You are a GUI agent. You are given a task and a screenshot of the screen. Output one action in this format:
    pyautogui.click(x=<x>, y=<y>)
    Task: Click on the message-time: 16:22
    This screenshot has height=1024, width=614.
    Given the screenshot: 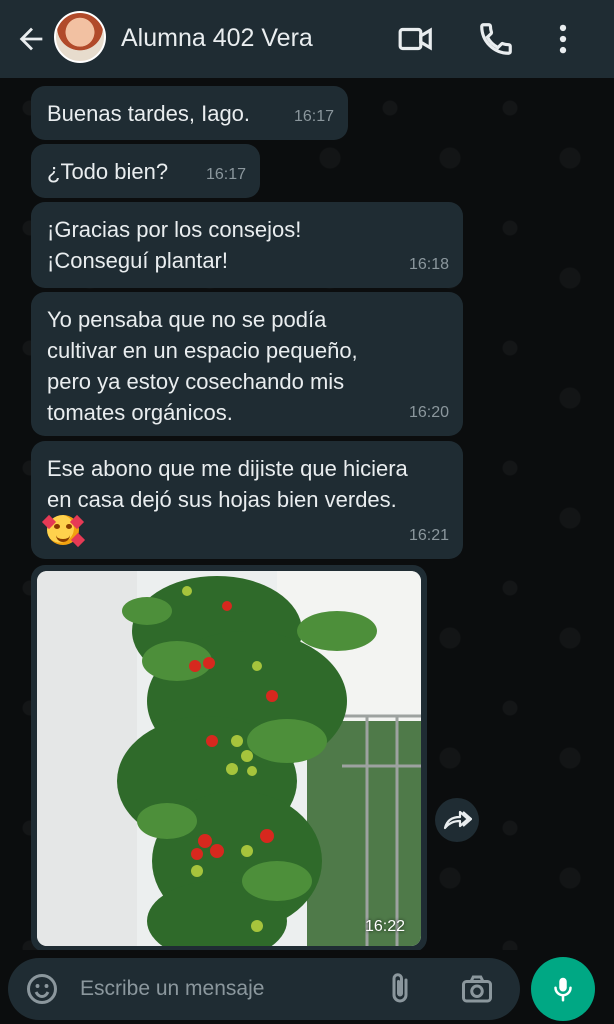 What is the action you would take?
    pyautogui.click(x=384, y=926)
    